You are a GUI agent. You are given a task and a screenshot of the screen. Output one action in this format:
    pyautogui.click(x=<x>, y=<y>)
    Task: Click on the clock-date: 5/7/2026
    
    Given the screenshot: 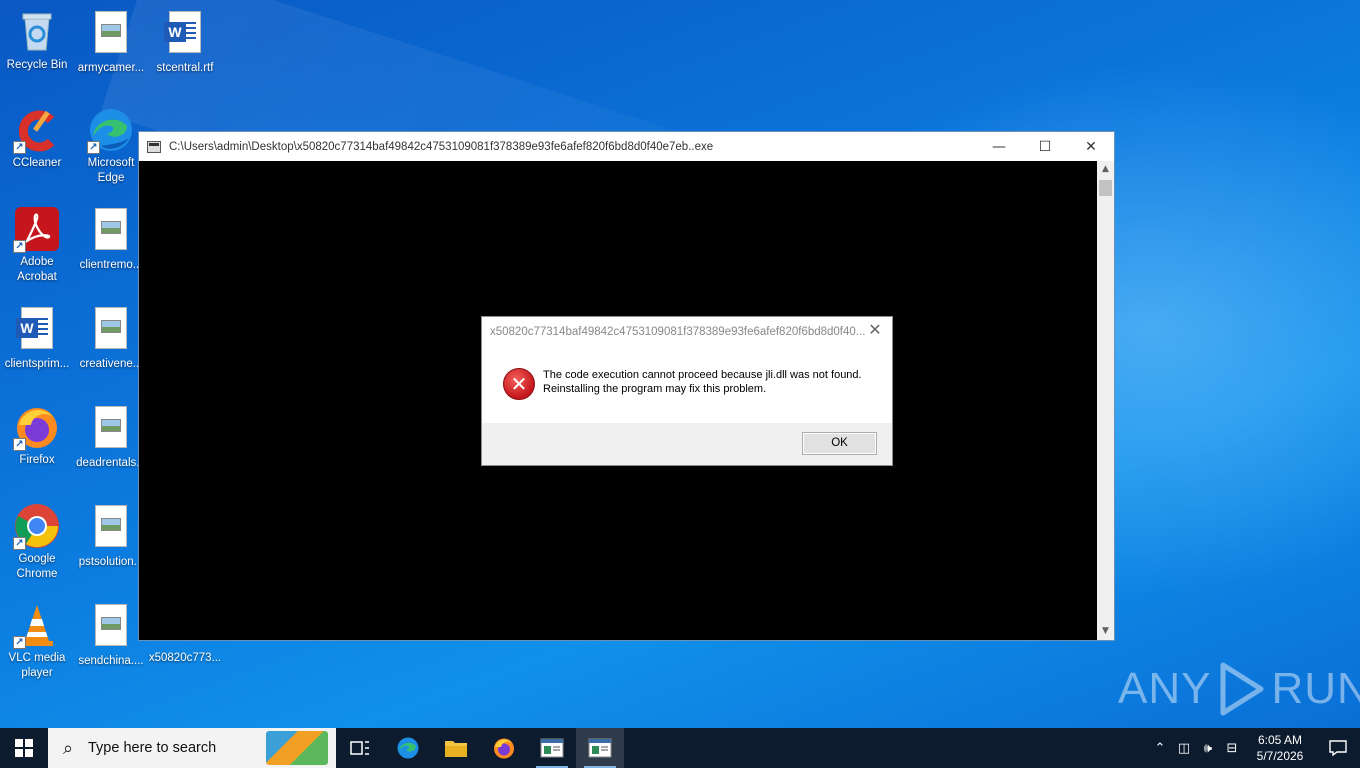 What is the action you would take?
    pyautogui.click(x=1280, y=756)
    